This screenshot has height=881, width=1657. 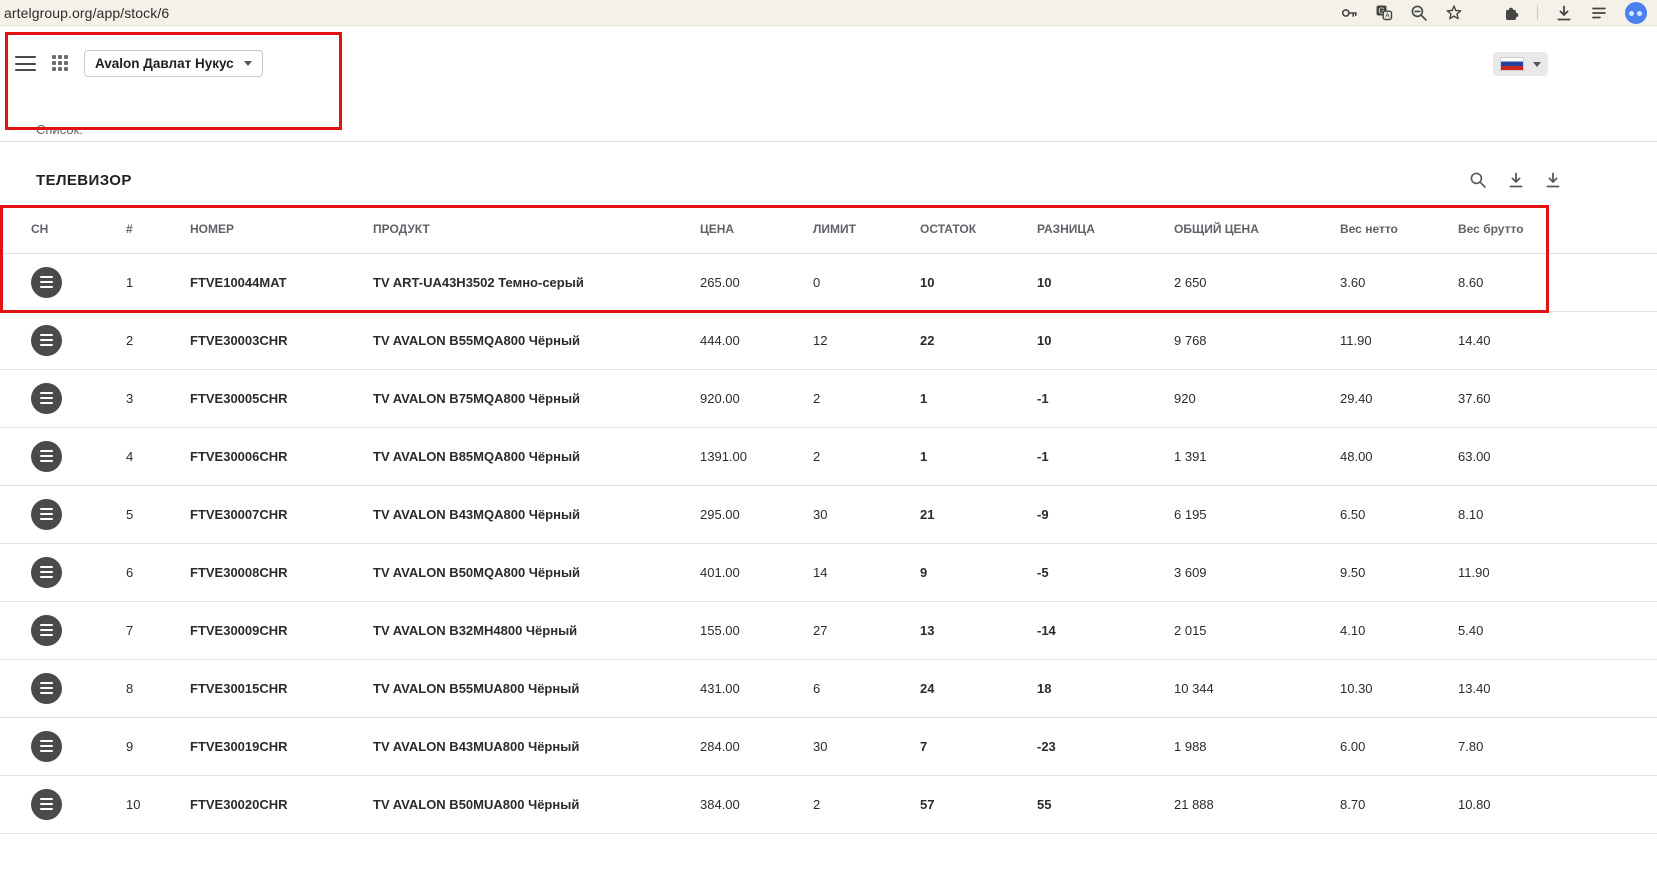 What do you see at coordinates (1399, 514) in the screenshot?
I see `cell-net-weight: 6.50` at bounding box center [1399, 514].